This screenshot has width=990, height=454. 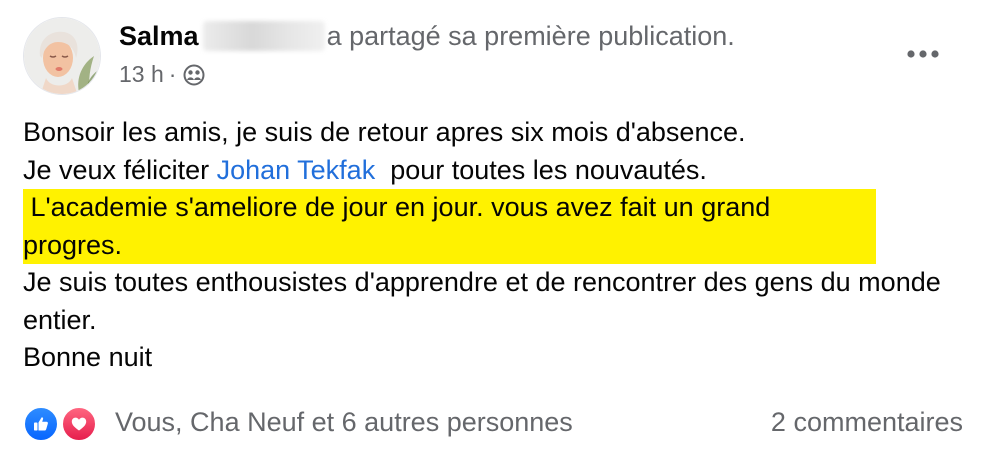 What do you see at coordinates (263, 36) in the screenshot?
I see `blurred-surname` at bounding box center [263, 36].